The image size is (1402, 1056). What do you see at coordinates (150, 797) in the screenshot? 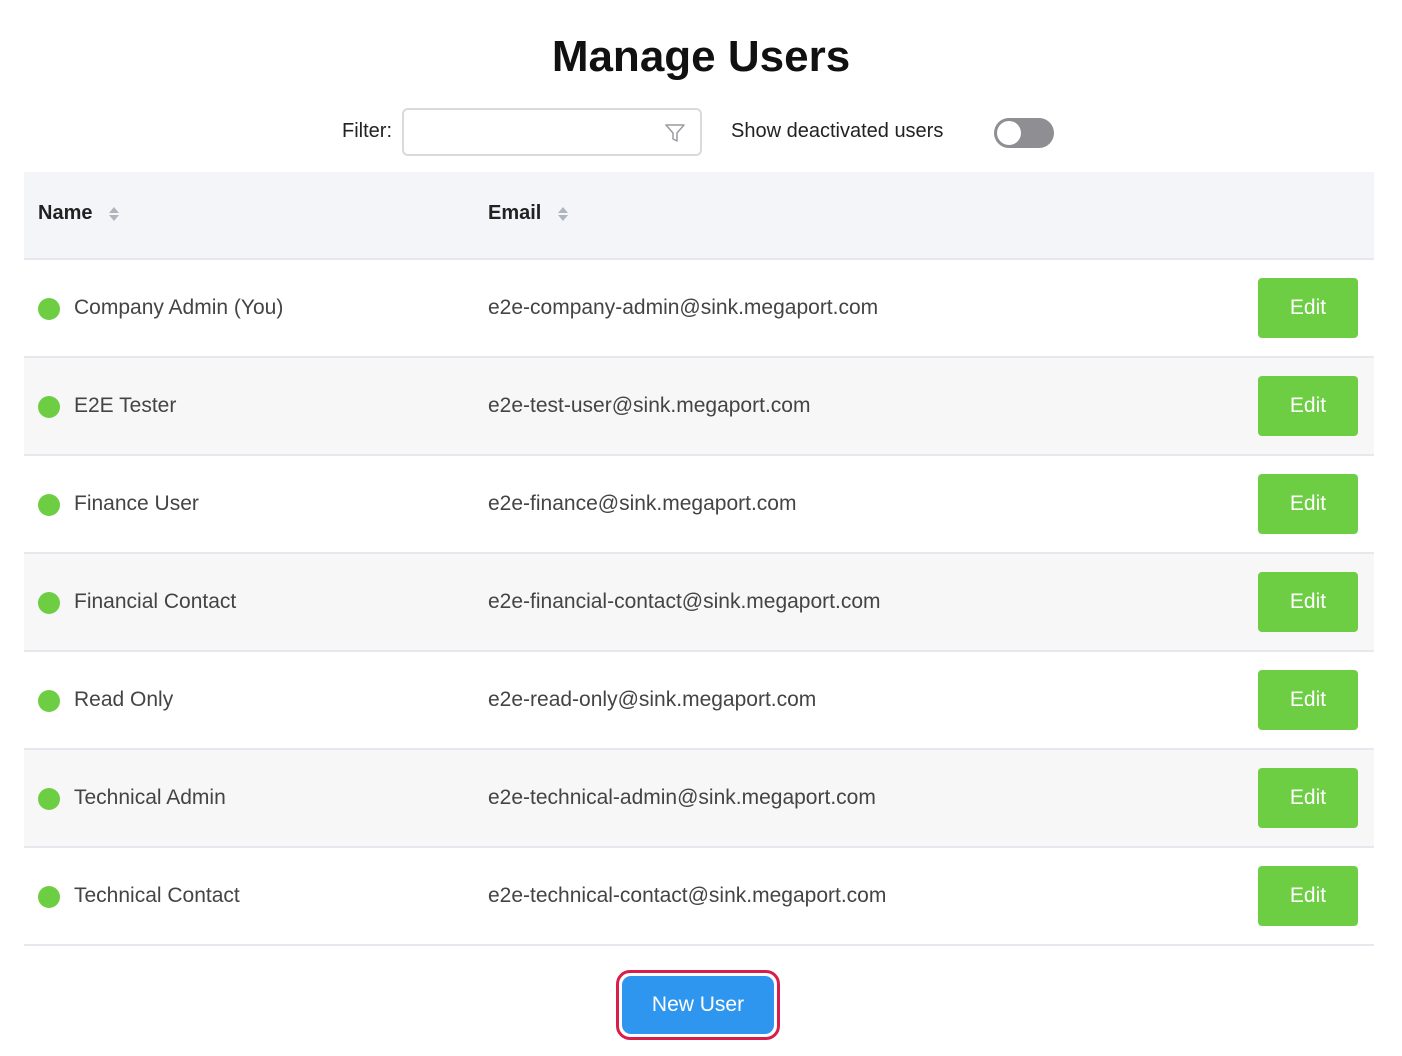
I see `user-name: Technical Admin` at bounding box center [150, 797].